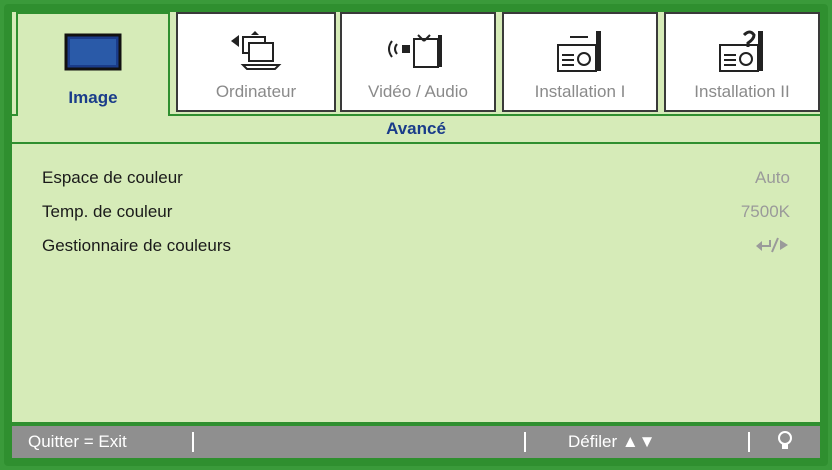  I want to click on tab-image: Image, so click(93, 64).